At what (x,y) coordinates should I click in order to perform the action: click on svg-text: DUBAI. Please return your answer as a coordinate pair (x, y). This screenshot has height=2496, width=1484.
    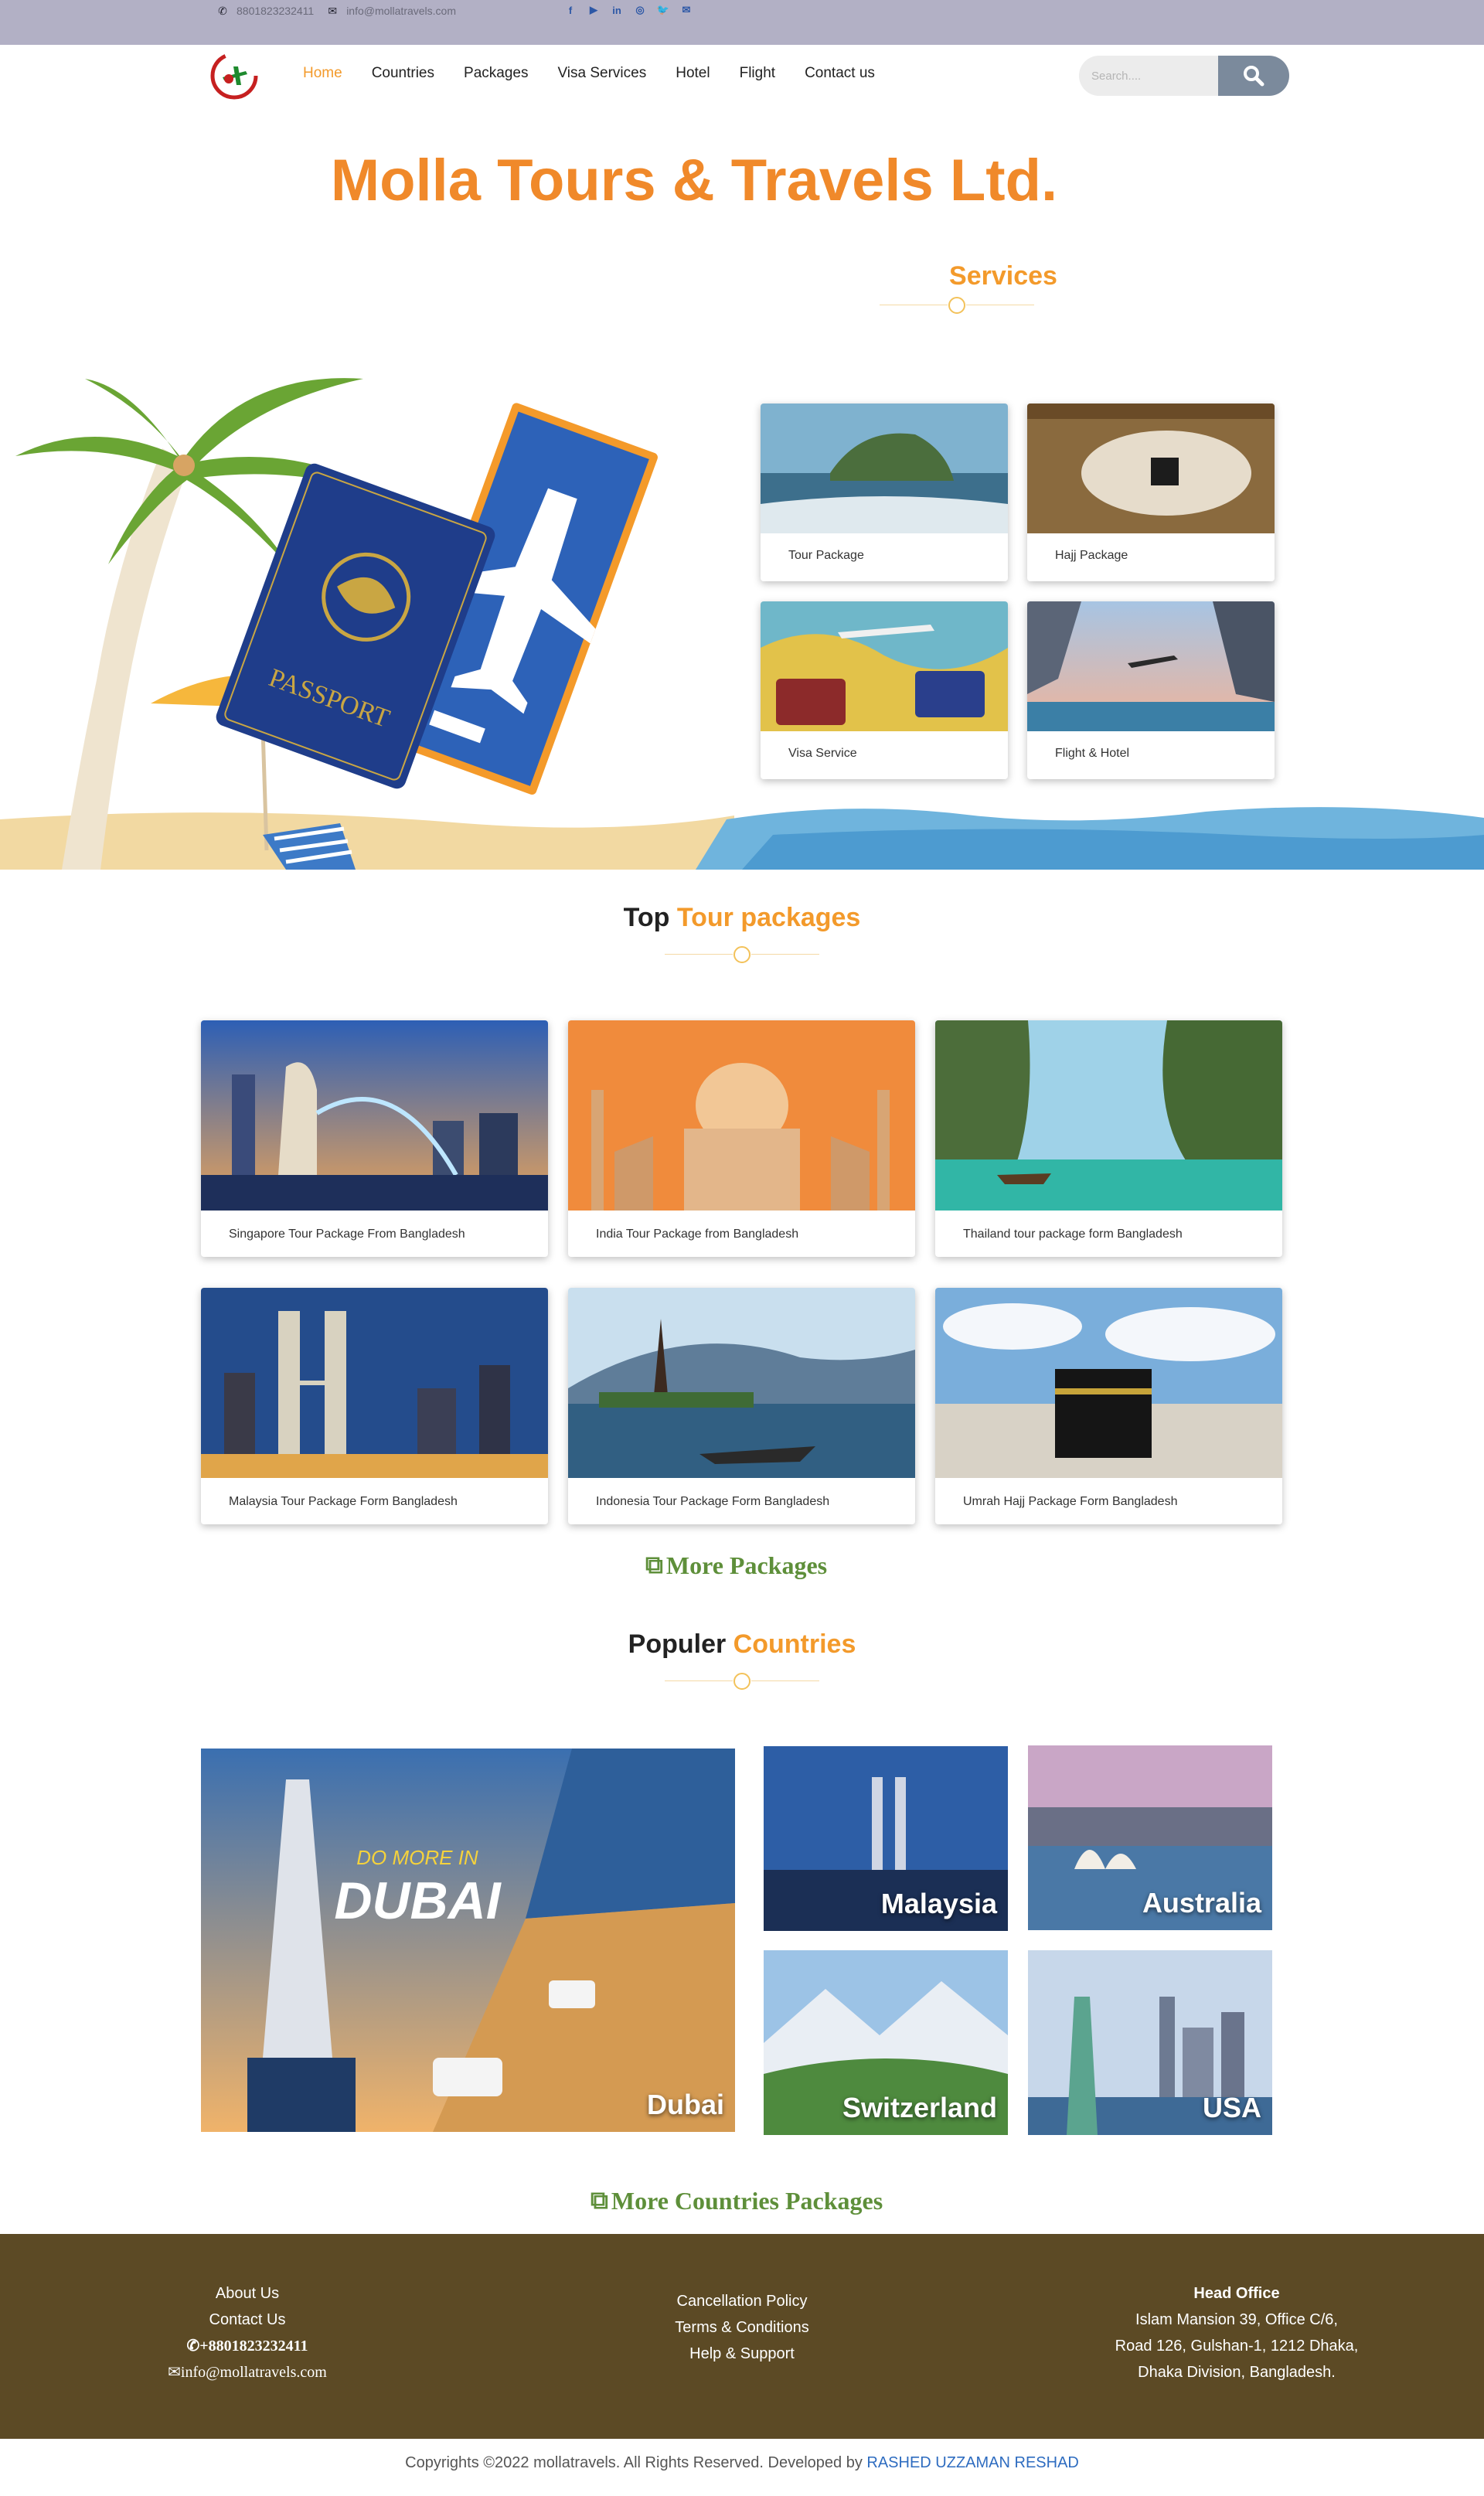
    Looking at the image, I should click on (418, 1900).